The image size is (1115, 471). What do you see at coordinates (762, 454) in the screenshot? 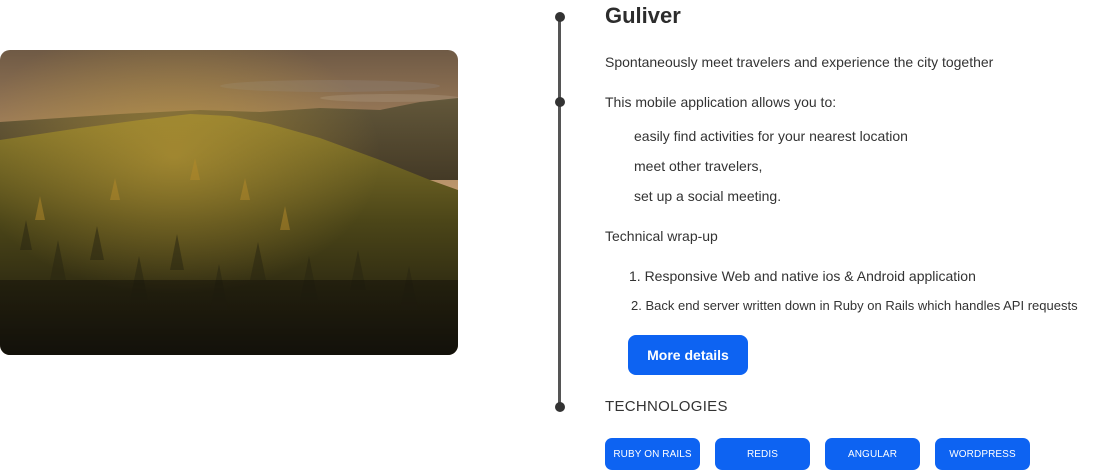
I see `technology-badge: REDIS` at bounding box center [762, 454].